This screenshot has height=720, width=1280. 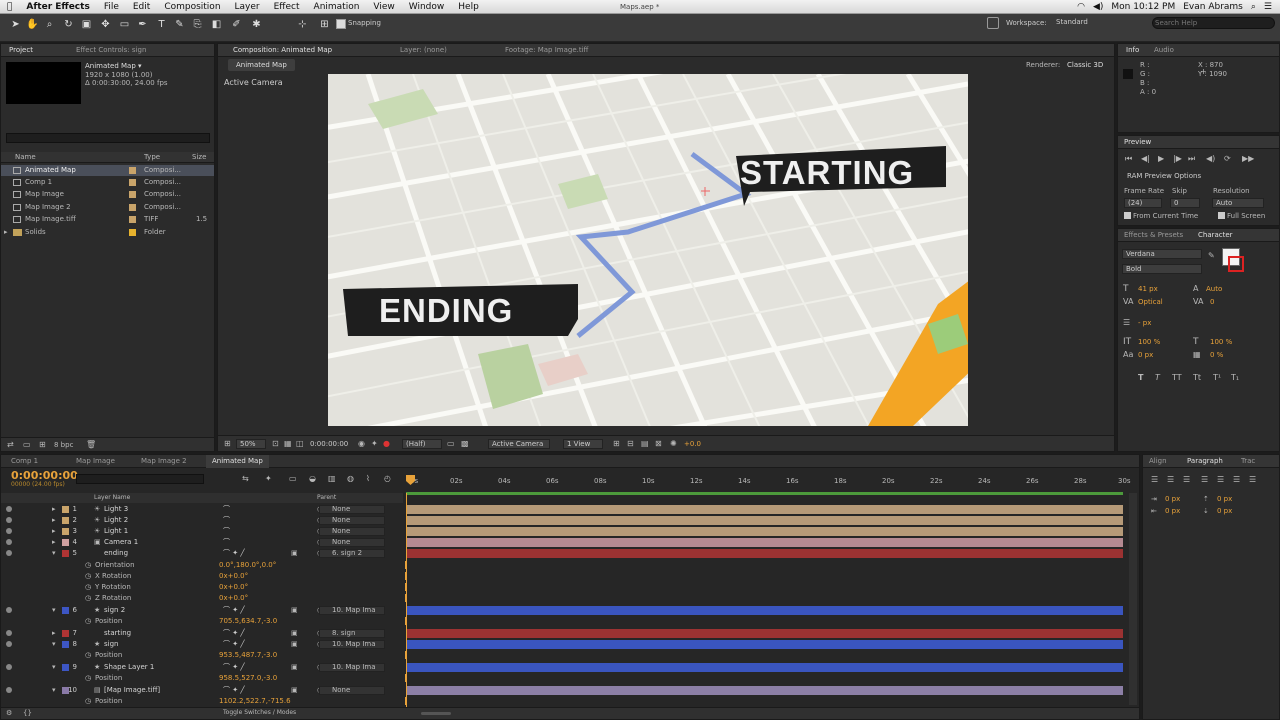 I want to click on axis-icon: ⊹, so click(x=302, y=24).